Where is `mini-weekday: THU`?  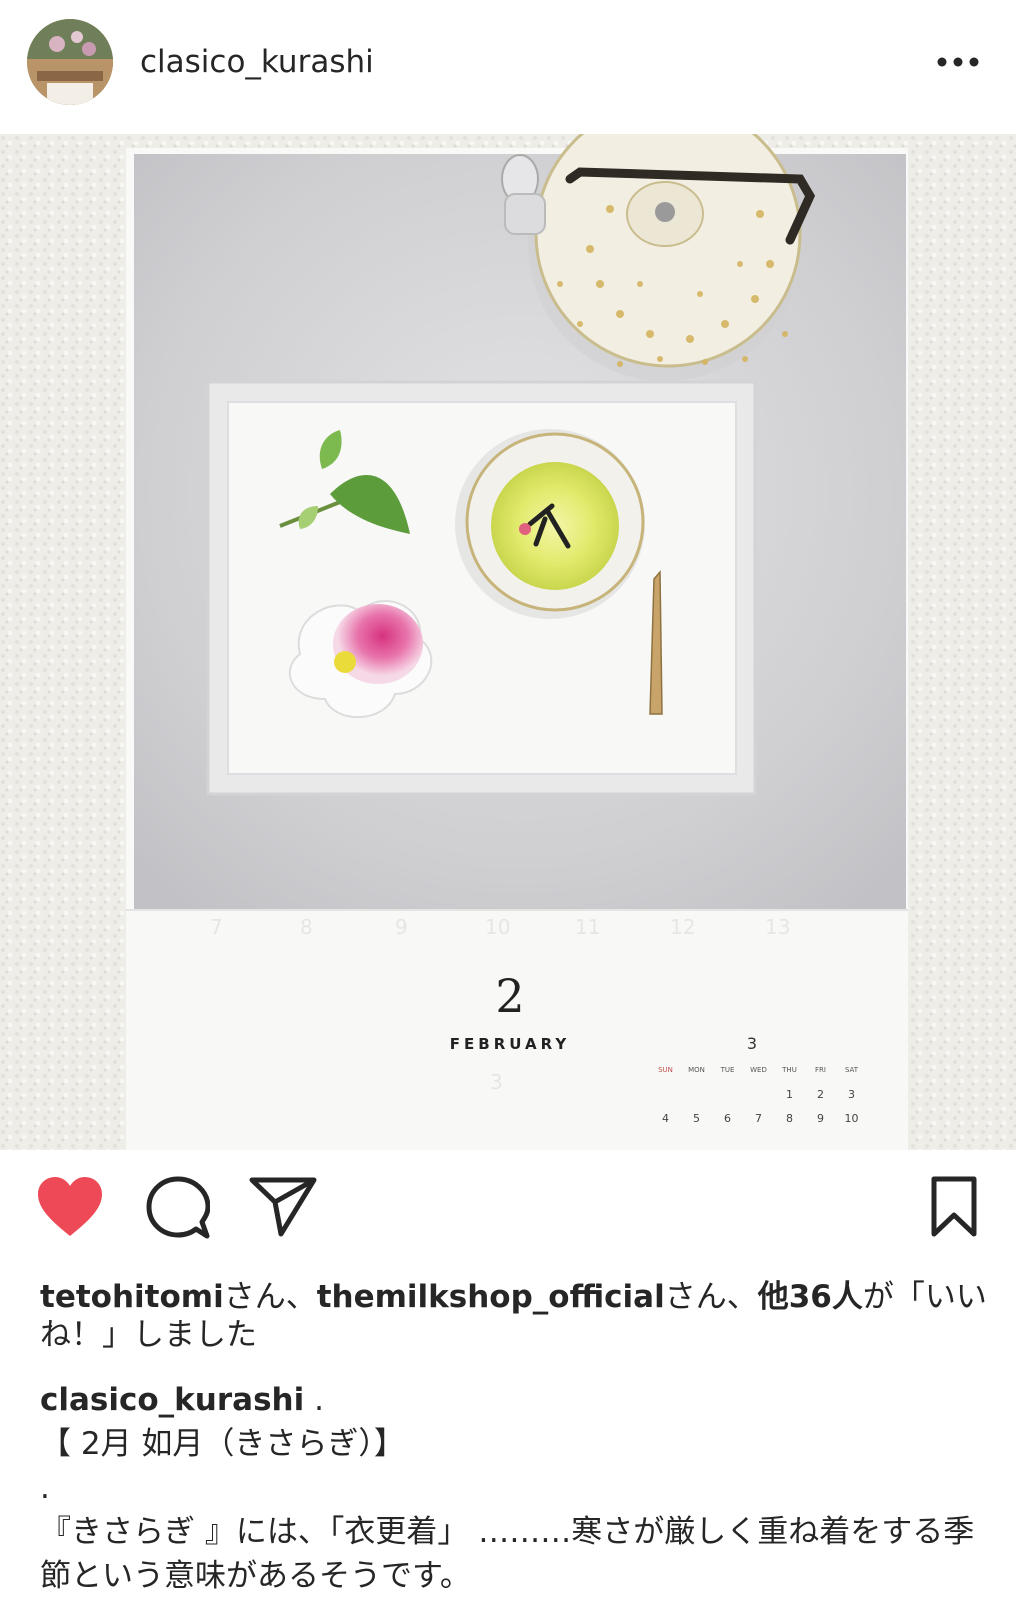
mini-weekday: THU is located at coordinates (789, 1070).